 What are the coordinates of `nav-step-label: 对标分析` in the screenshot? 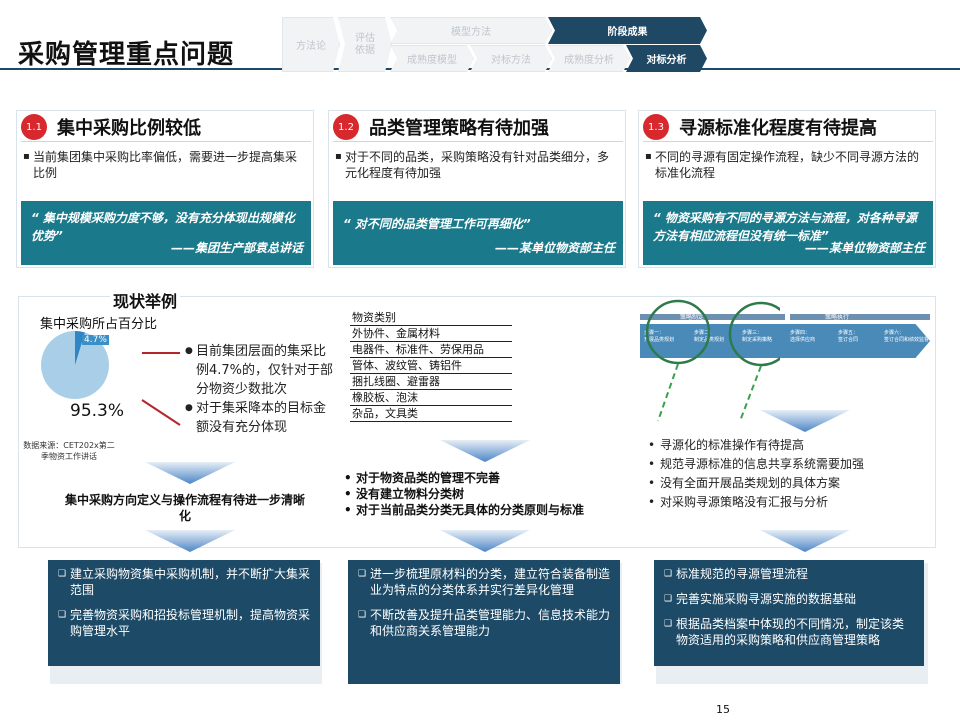 It's located at (666, 60).